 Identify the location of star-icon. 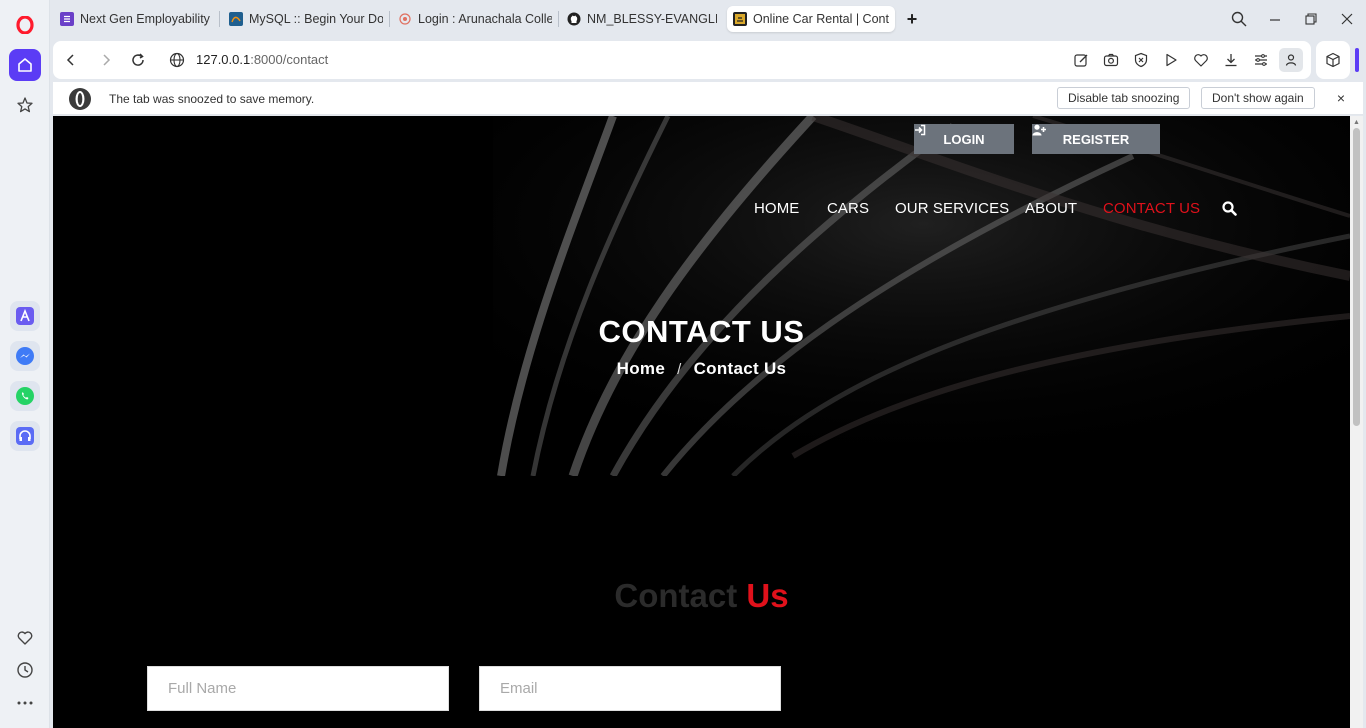
(25, 105).